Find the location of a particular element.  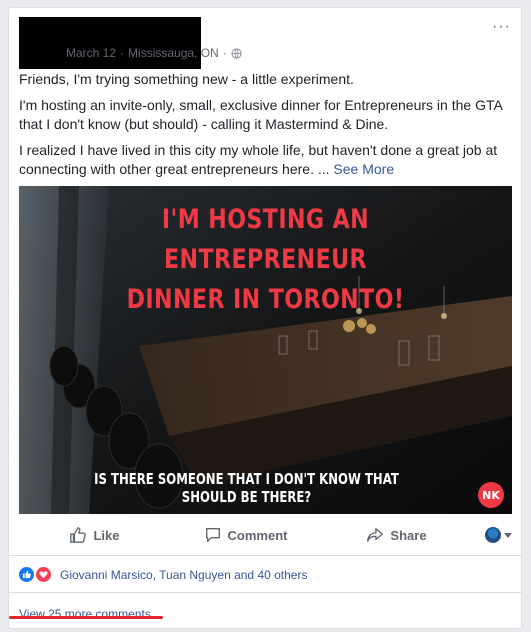

post-meta: March 12 · Mississauga, ON · is located at coordinates (154, 53).